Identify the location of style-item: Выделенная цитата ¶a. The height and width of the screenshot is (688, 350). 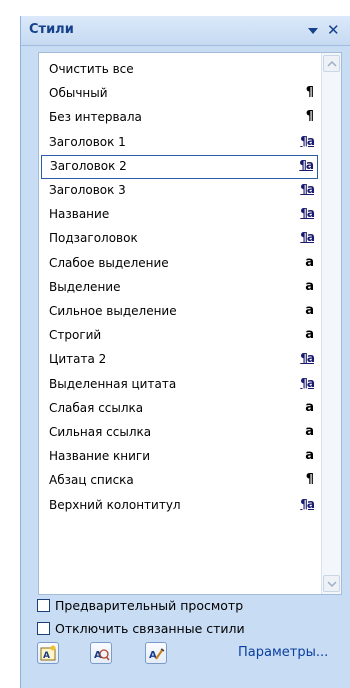
(179, 385).